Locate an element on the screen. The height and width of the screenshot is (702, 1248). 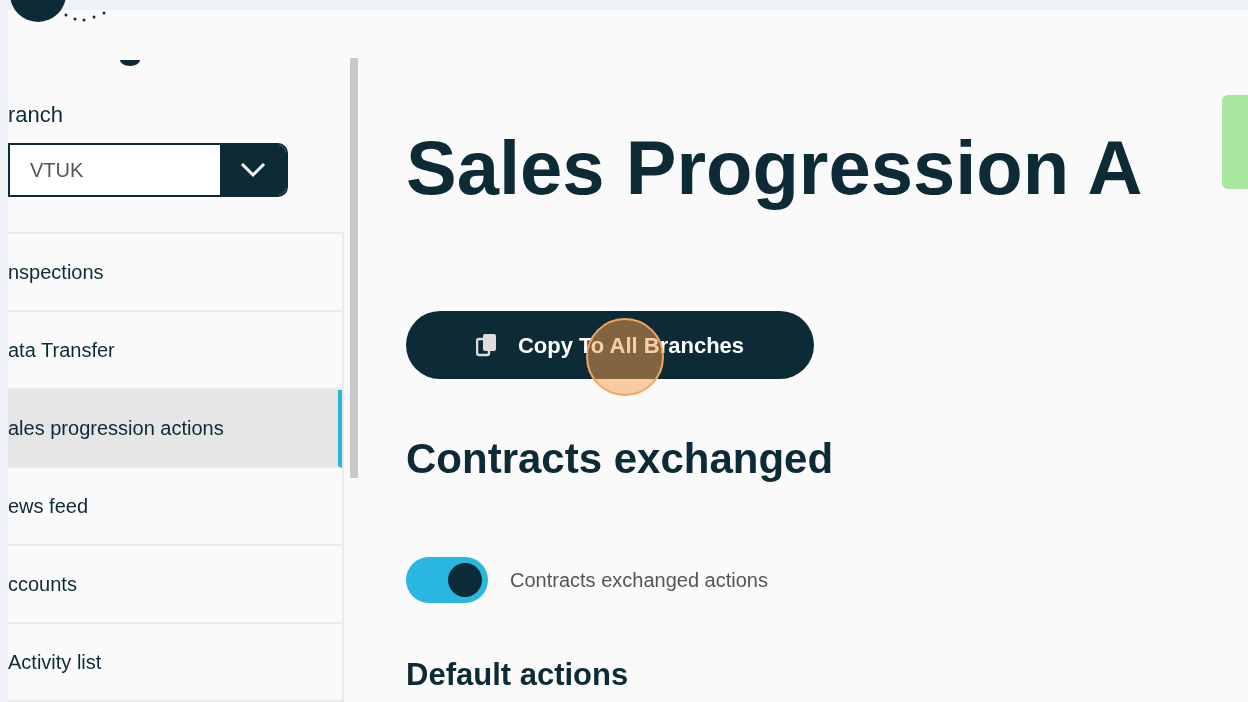
subsection-heading: Default actions is located at coordinates (518, 675).